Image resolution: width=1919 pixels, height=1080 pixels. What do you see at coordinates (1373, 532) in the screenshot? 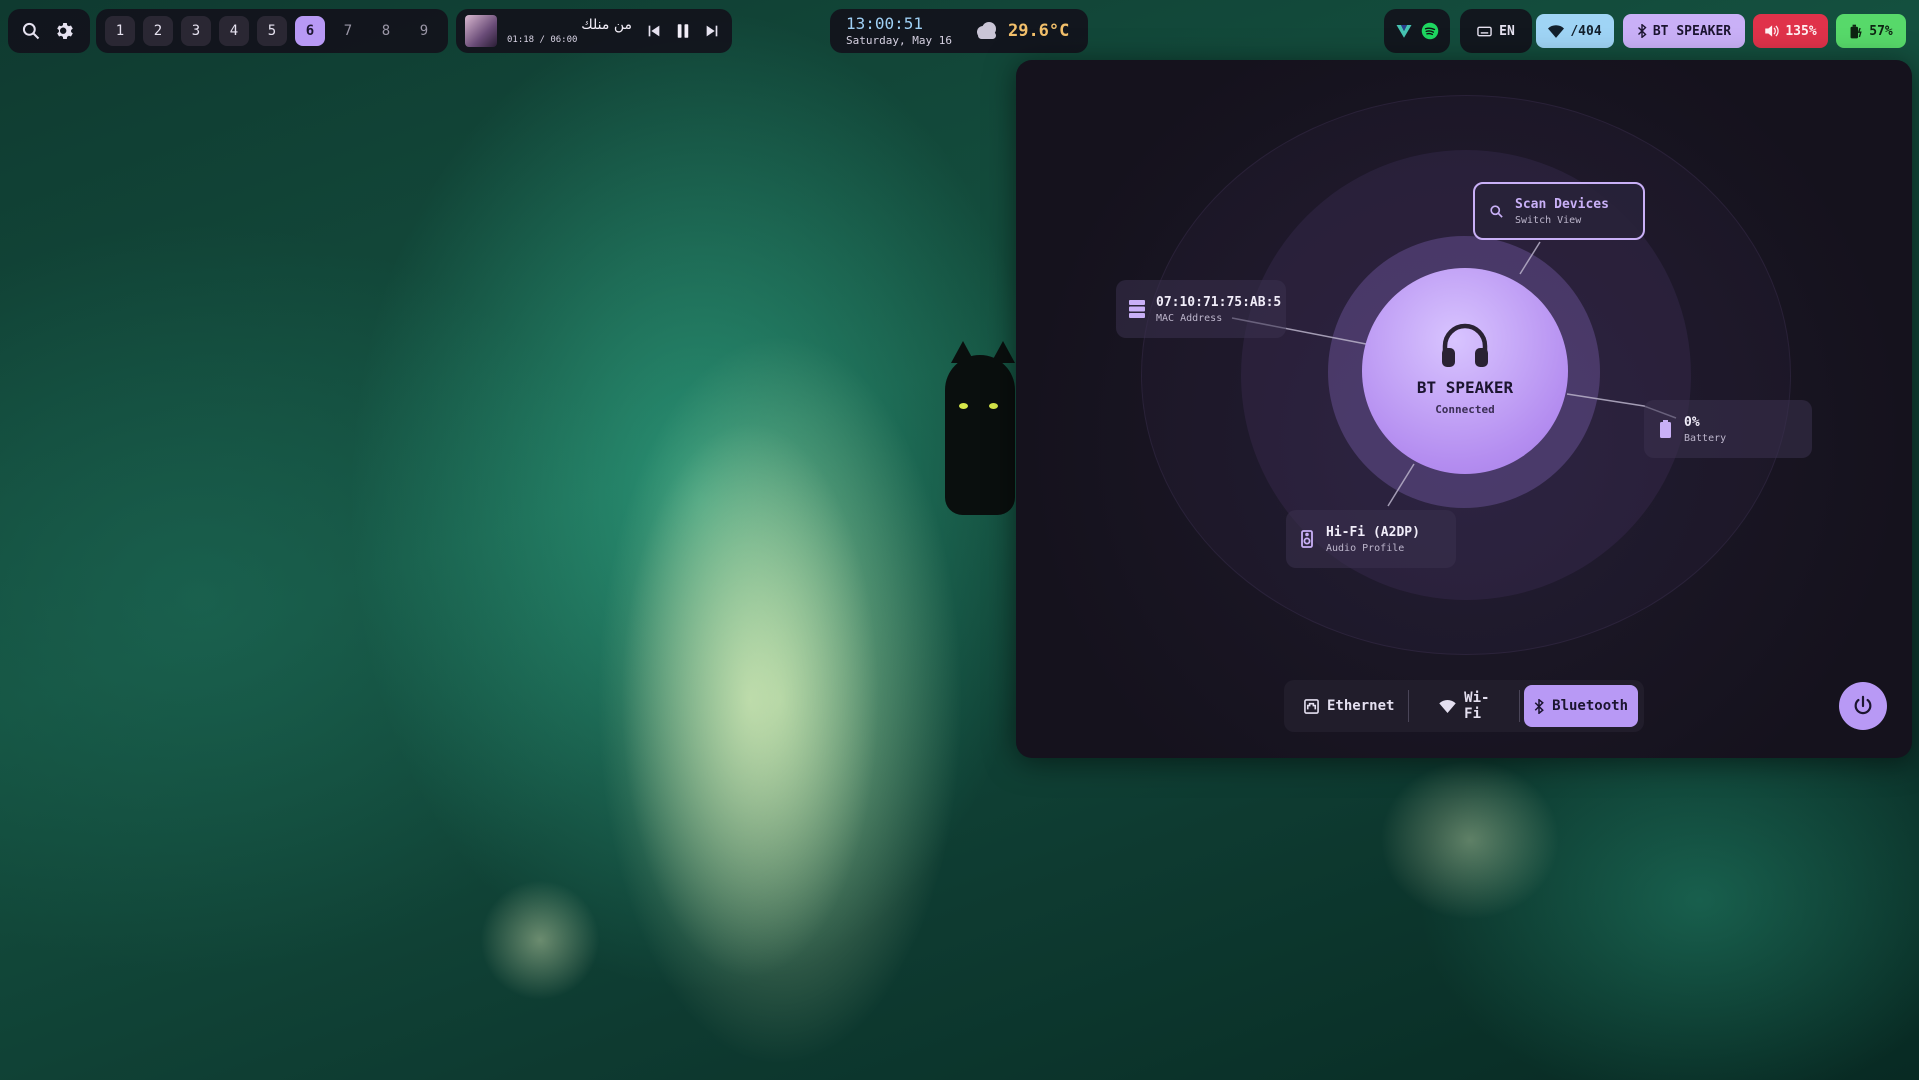
I see `audio-profile-value: Hi-Fi (A2DP)` at bounding box center [1373, 532].